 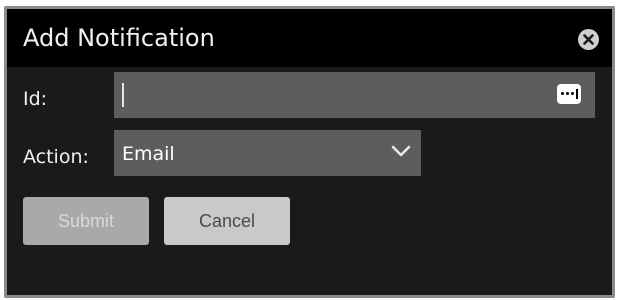 What do you see at coordinates (588, 39) in the screenshot?
I see `close-icon` at bounding box center [588, 39].